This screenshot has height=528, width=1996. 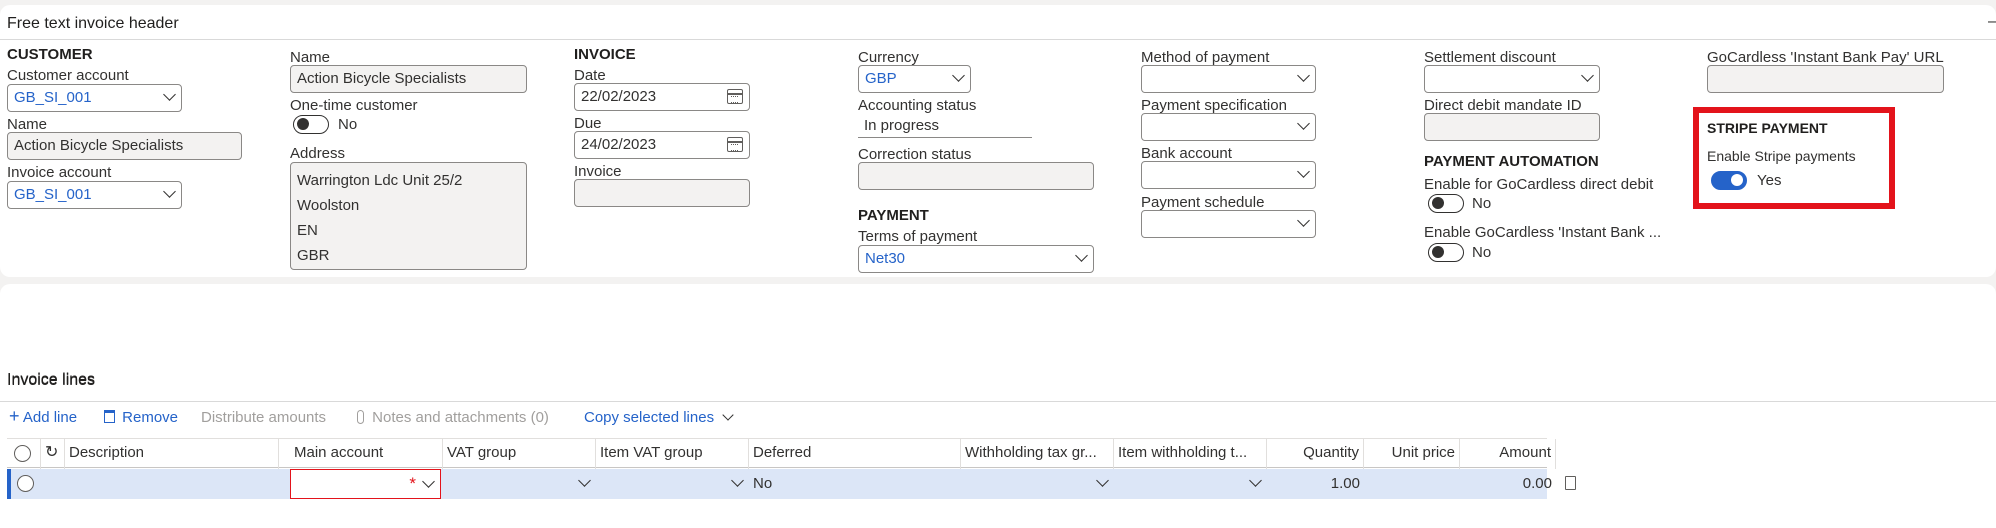 What do you see at coordinates (1511, 161) in the screenshot?
I see `payment-automation-section-title: PAYMENT AUTOMATION` at bounding box center [1511, 161].